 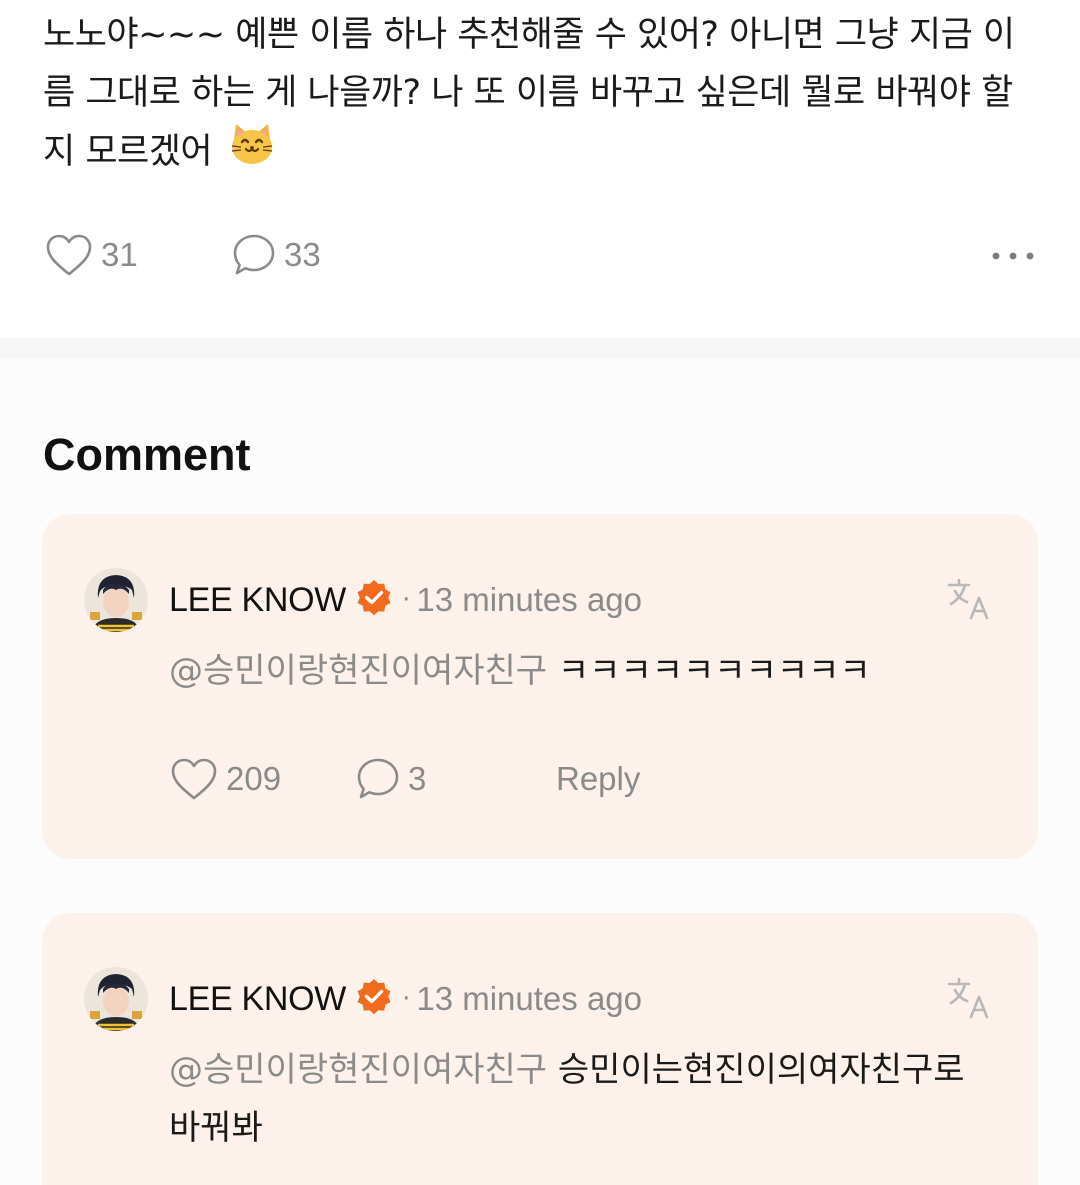 What do you see at coordinates (147, 454) in the screenshot?
I see `comments-heading: Comment` at bounding box center [147, 454].